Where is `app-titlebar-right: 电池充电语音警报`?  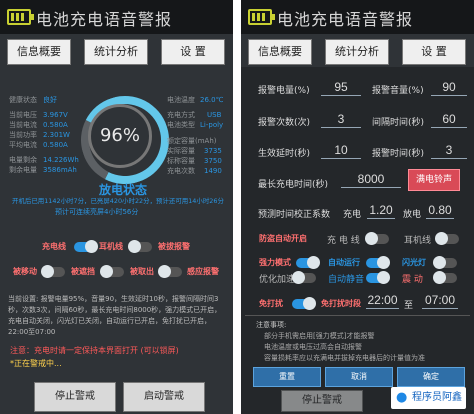 app-titlebar-right: 电池充电语音警报 is located at coordinates (357, 17).